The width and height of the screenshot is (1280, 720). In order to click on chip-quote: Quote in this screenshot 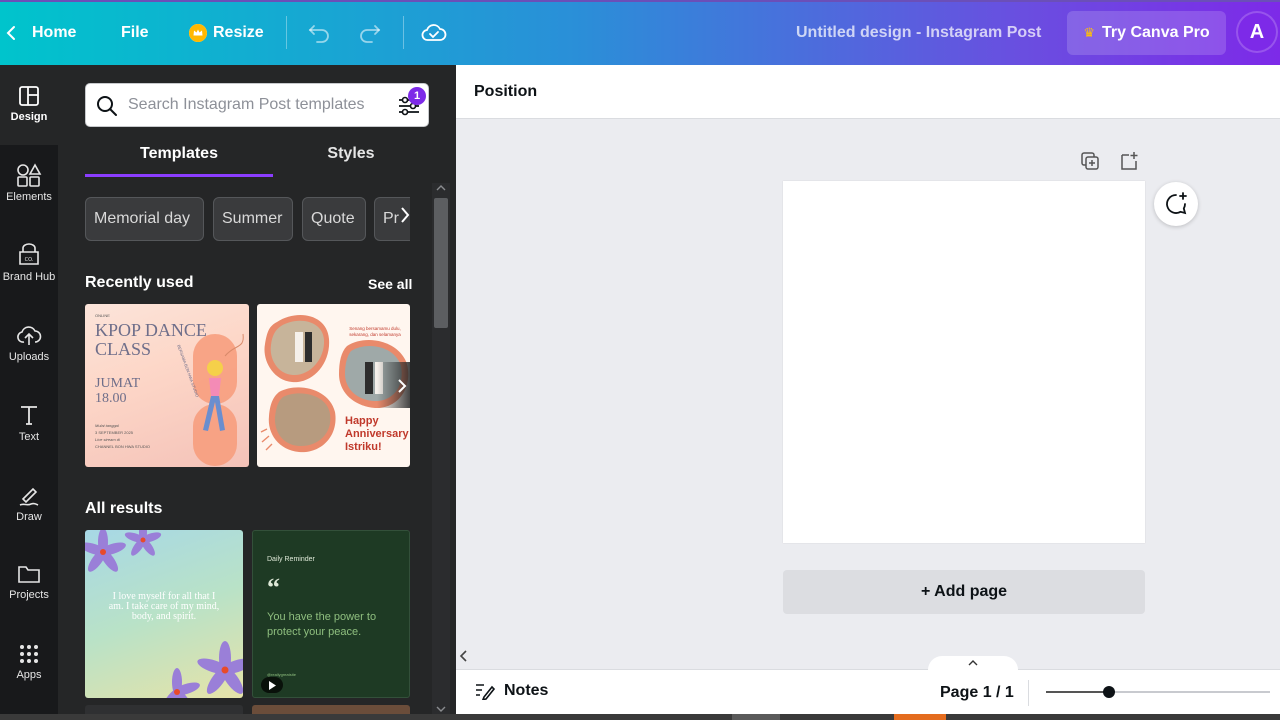, I will do `click(334, 219)`.